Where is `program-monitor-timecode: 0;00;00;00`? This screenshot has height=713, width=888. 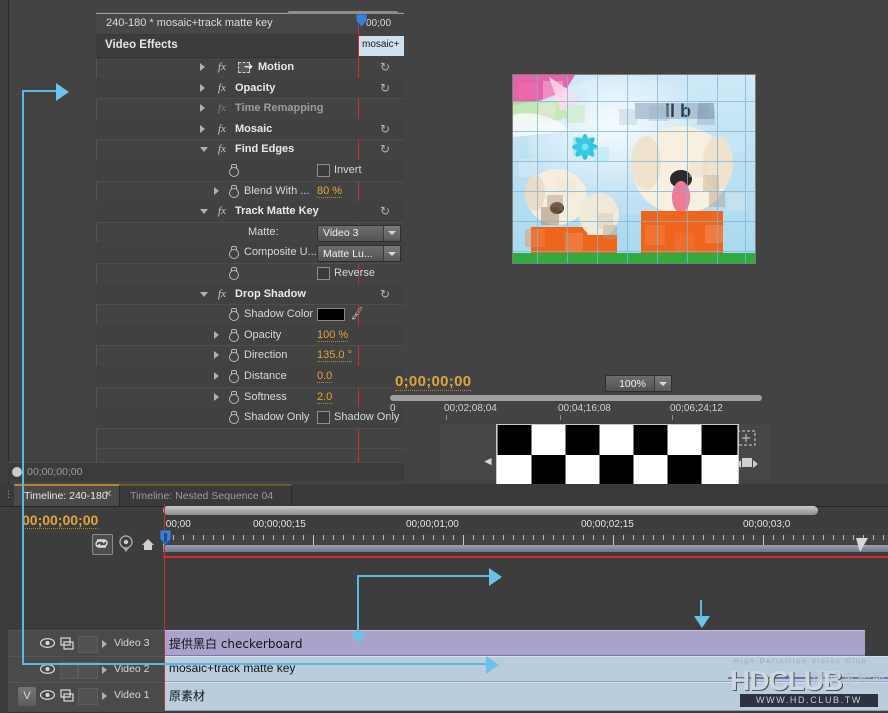
program-monitor-timecode: 0;00;00;00 is located at coordinates (433, 382).